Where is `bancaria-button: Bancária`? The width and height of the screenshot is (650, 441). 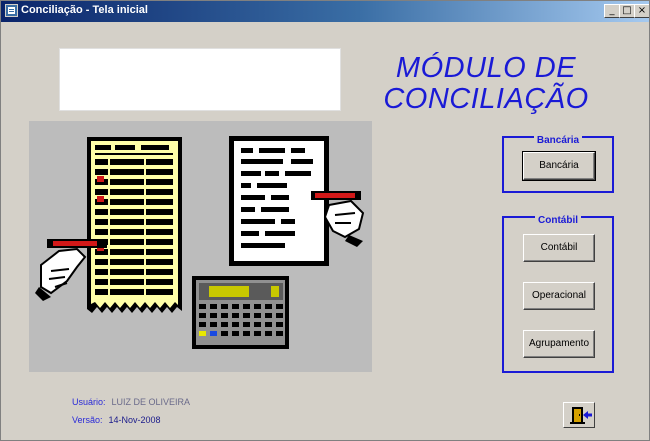
bancaria-button: Bancária is located at coordinates (559, 166).